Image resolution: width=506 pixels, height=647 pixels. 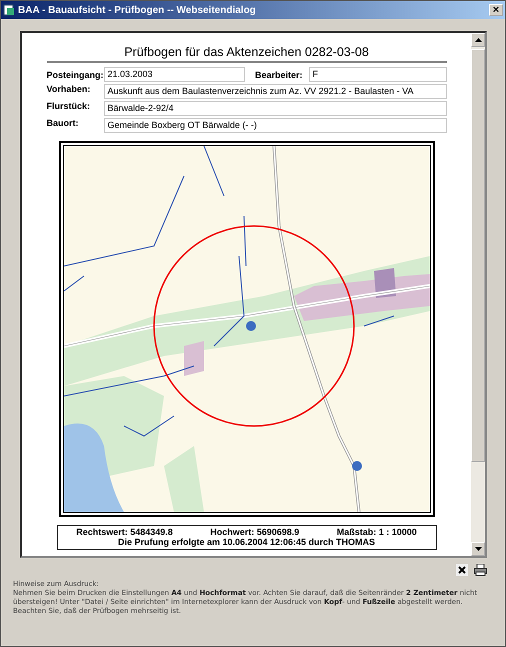 I want to click on field-label: Flurstück:, so click(x=69, y=107).